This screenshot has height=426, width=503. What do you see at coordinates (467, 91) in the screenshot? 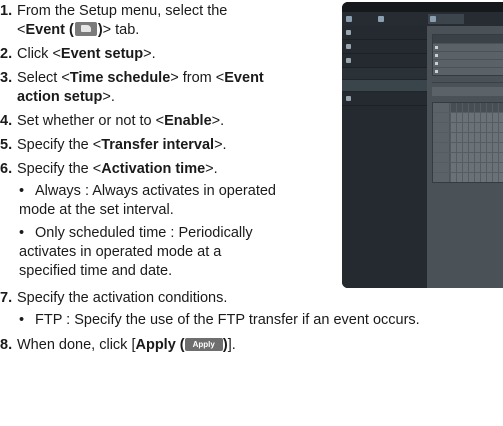
I see `transfer-interval-field` at bounding box center [467, 91].